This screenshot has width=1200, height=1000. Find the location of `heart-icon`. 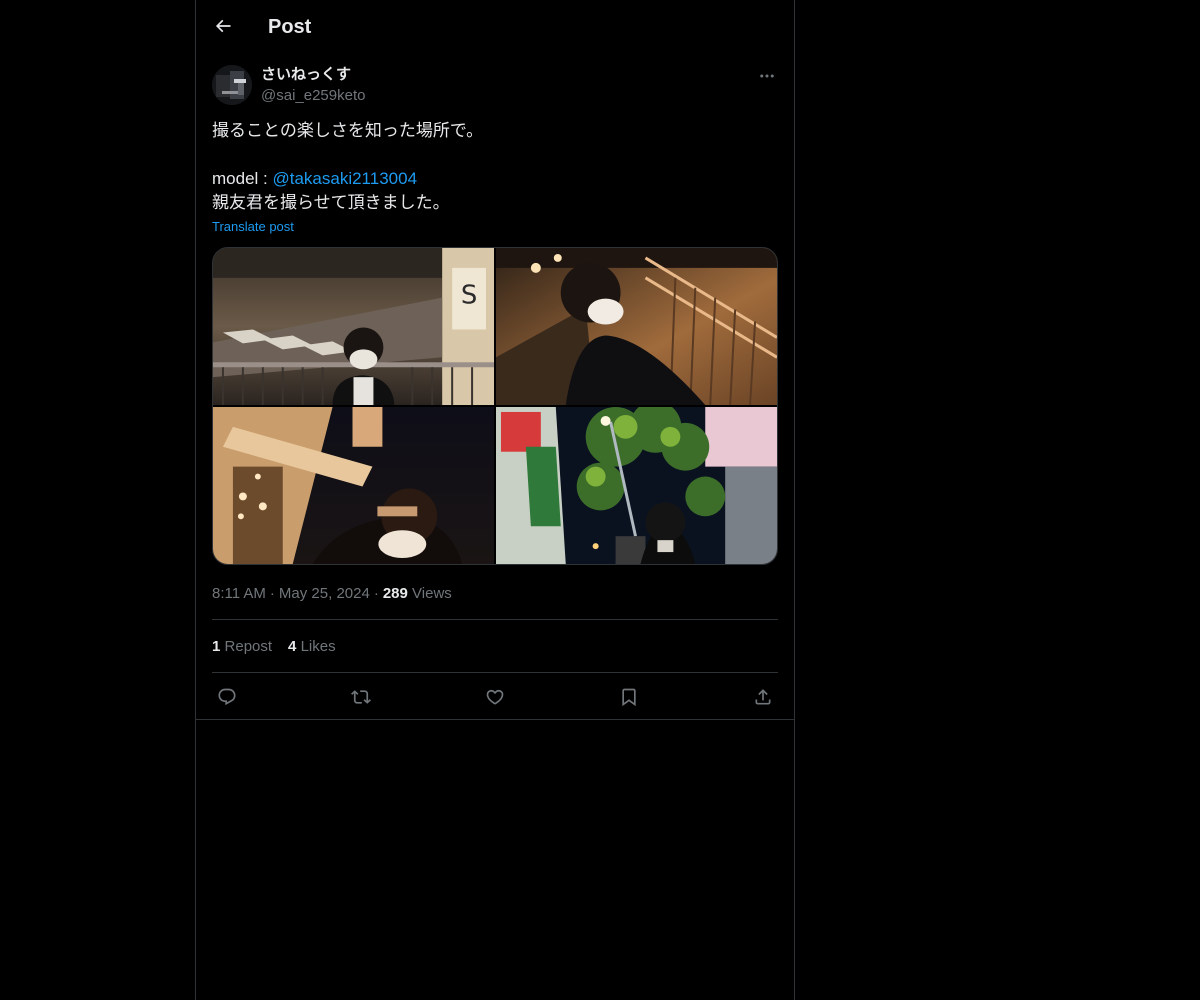

heart-icon is located at coordinates (495, 697).